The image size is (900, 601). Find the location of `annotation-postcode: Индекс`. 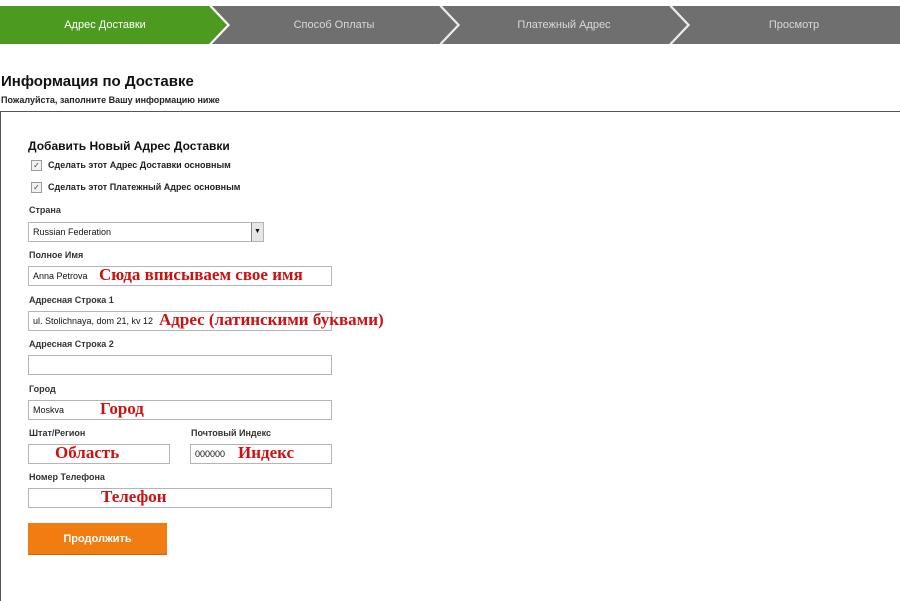

annotation-postcode: Индекс is located at coordinates (266, 452).